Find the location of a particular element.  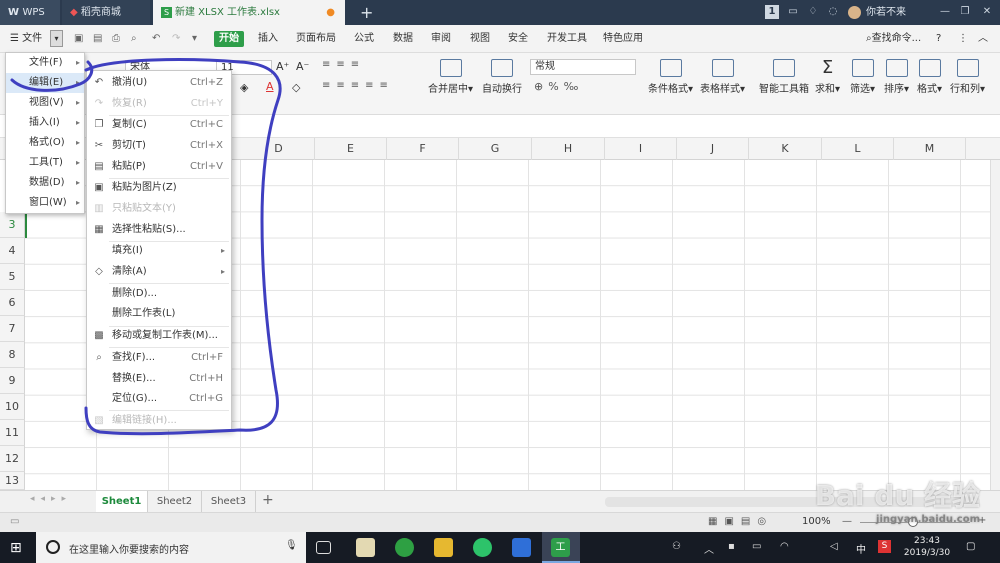

row-header: 11 is located at coordinates (12, 433).